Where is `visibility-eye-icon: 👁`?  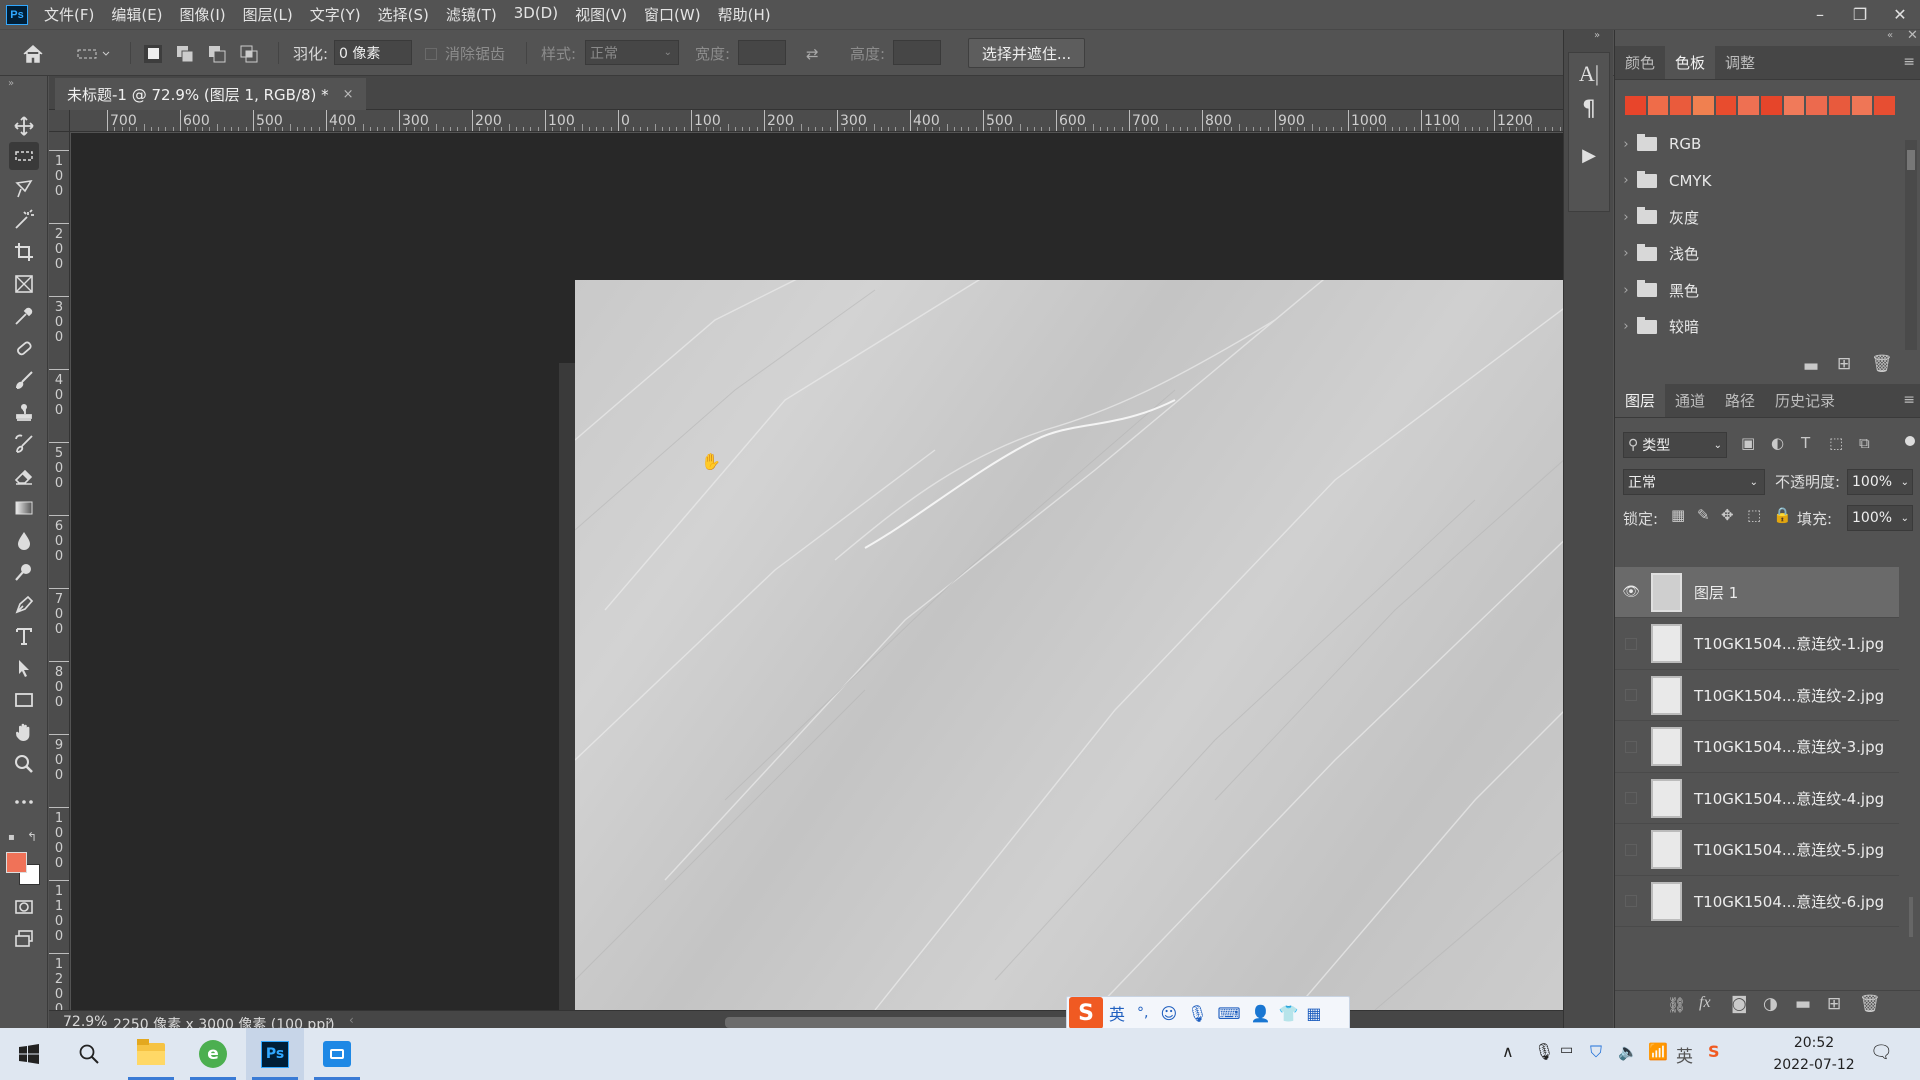
visibility-eye-icon: 👁 is located at coordinates (1631, 592).